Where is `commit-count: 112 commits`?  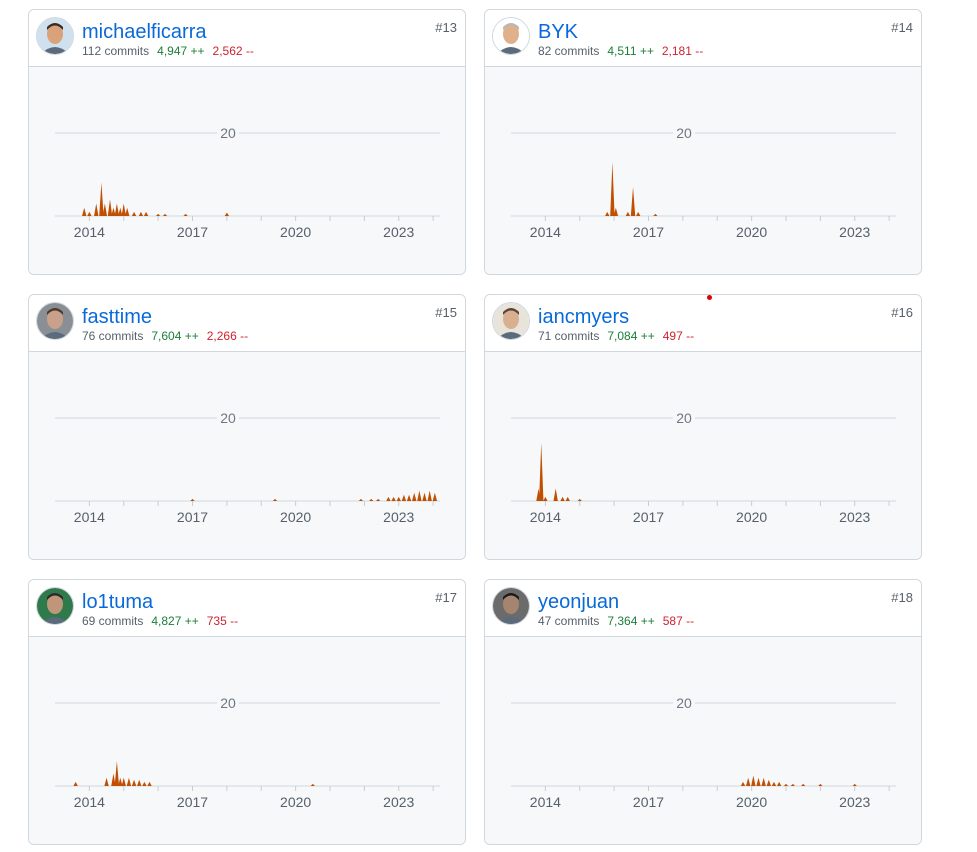 commit-count: 112 commits is located at coordinates (116, 51).